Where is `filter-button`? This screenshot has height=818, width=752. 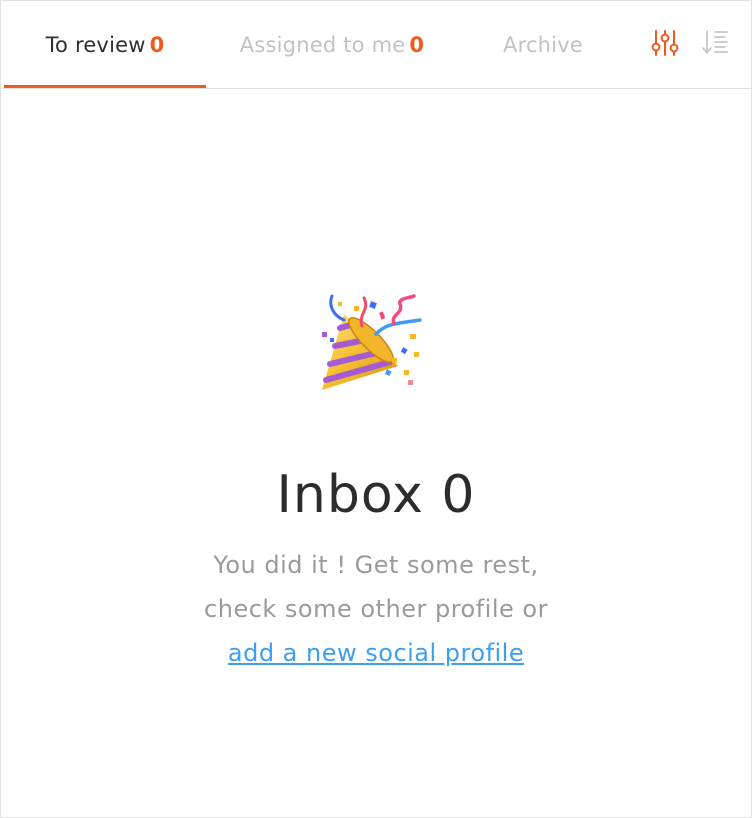 filter-button is located at coordinates (665, 43).